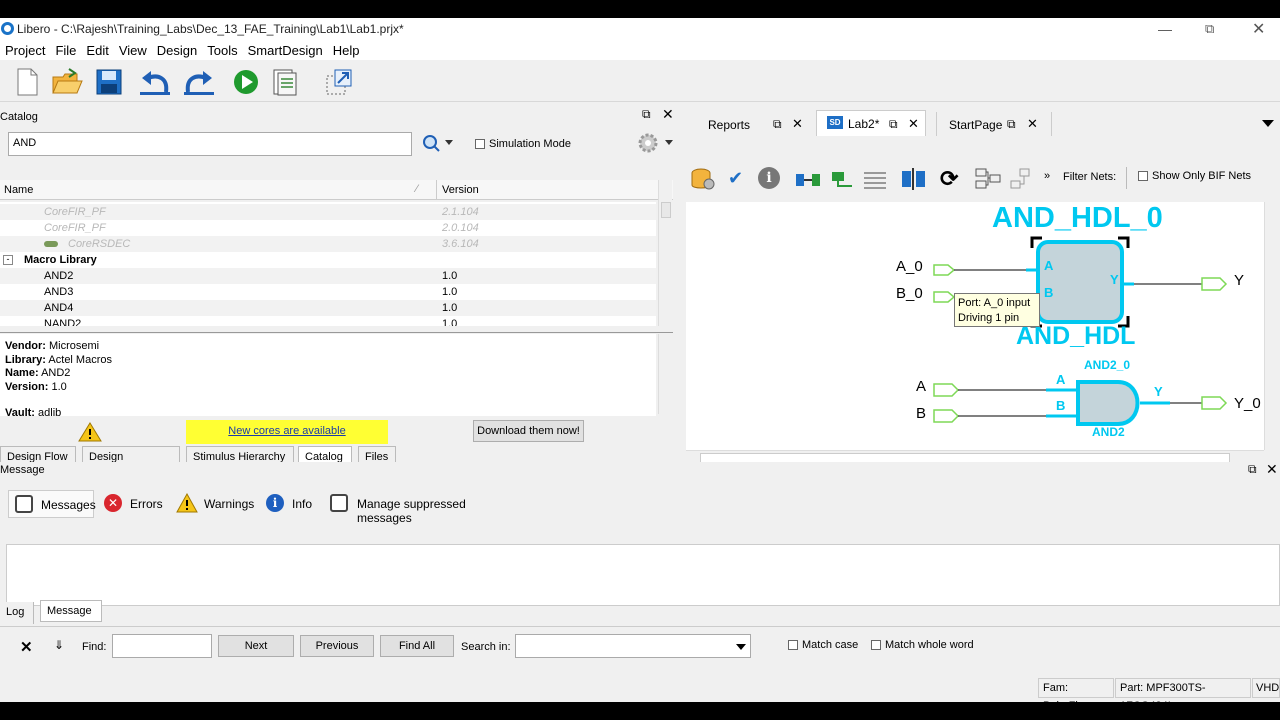  What do you see at coordinates (285, 82) in the screenshot?
I see `report-icon` at bounding box center [285, 82].